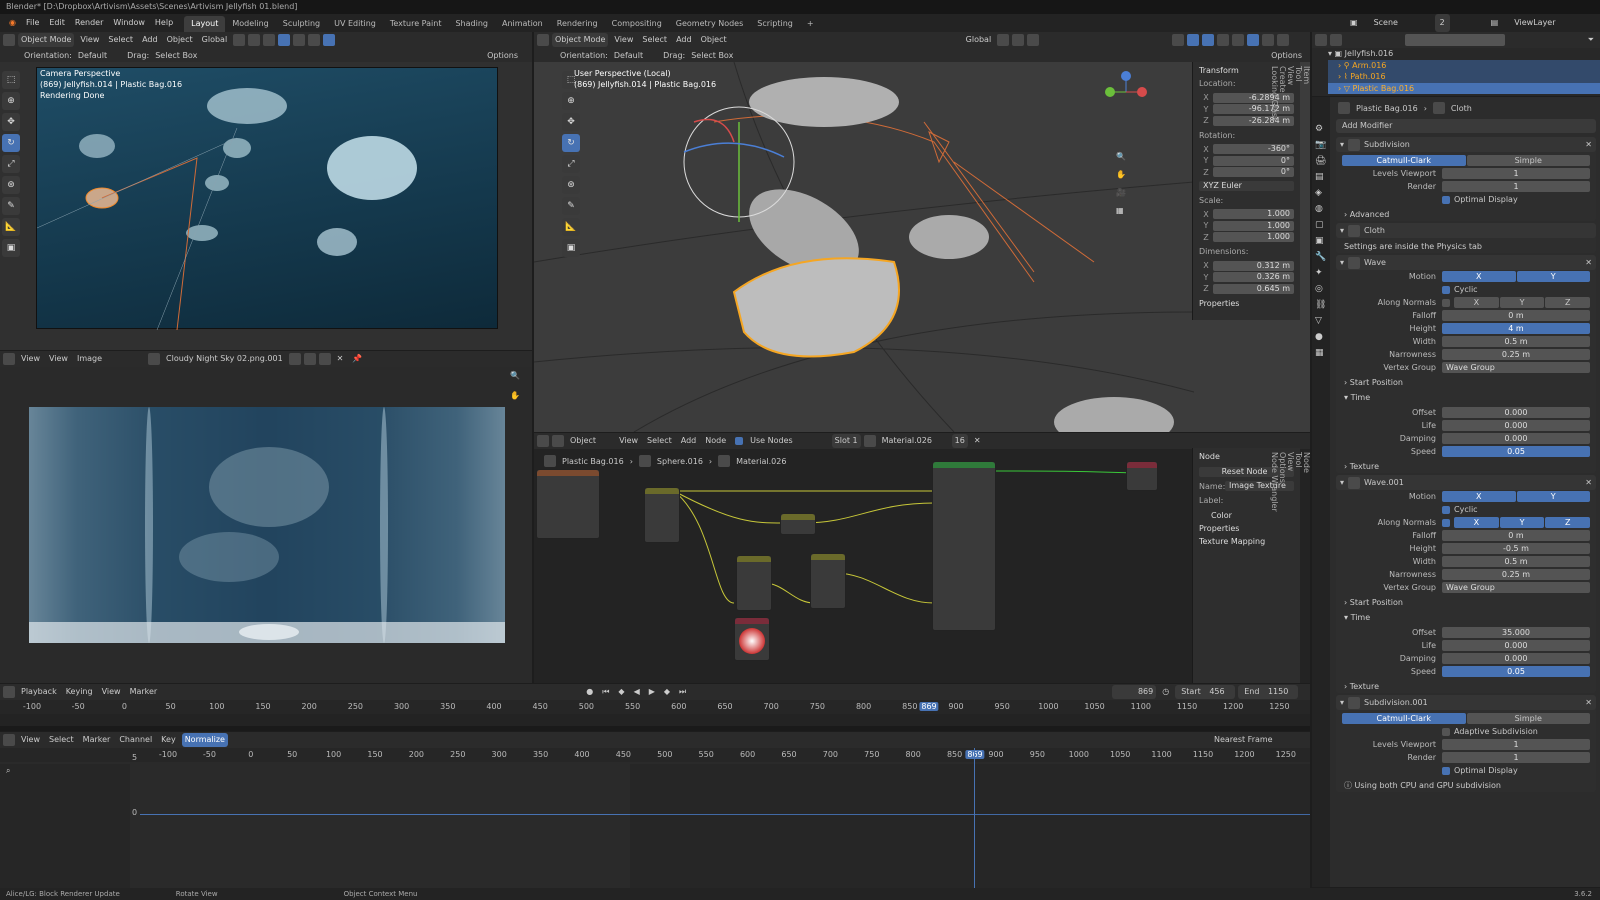 The image size is (1600, 900). I want to click on outliner-search-input, so click(1455, 40).